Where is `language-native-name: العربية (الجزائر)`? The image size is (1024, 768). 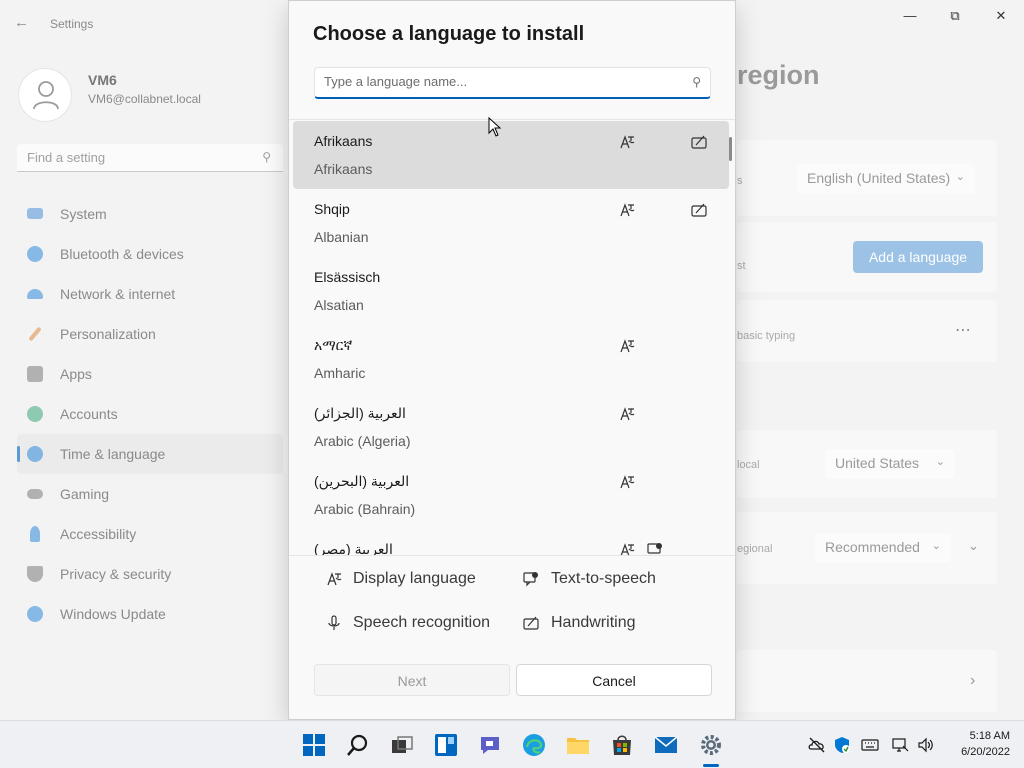 language-native-name: العربية (الجزائر) is located at coordinates (360, 413).